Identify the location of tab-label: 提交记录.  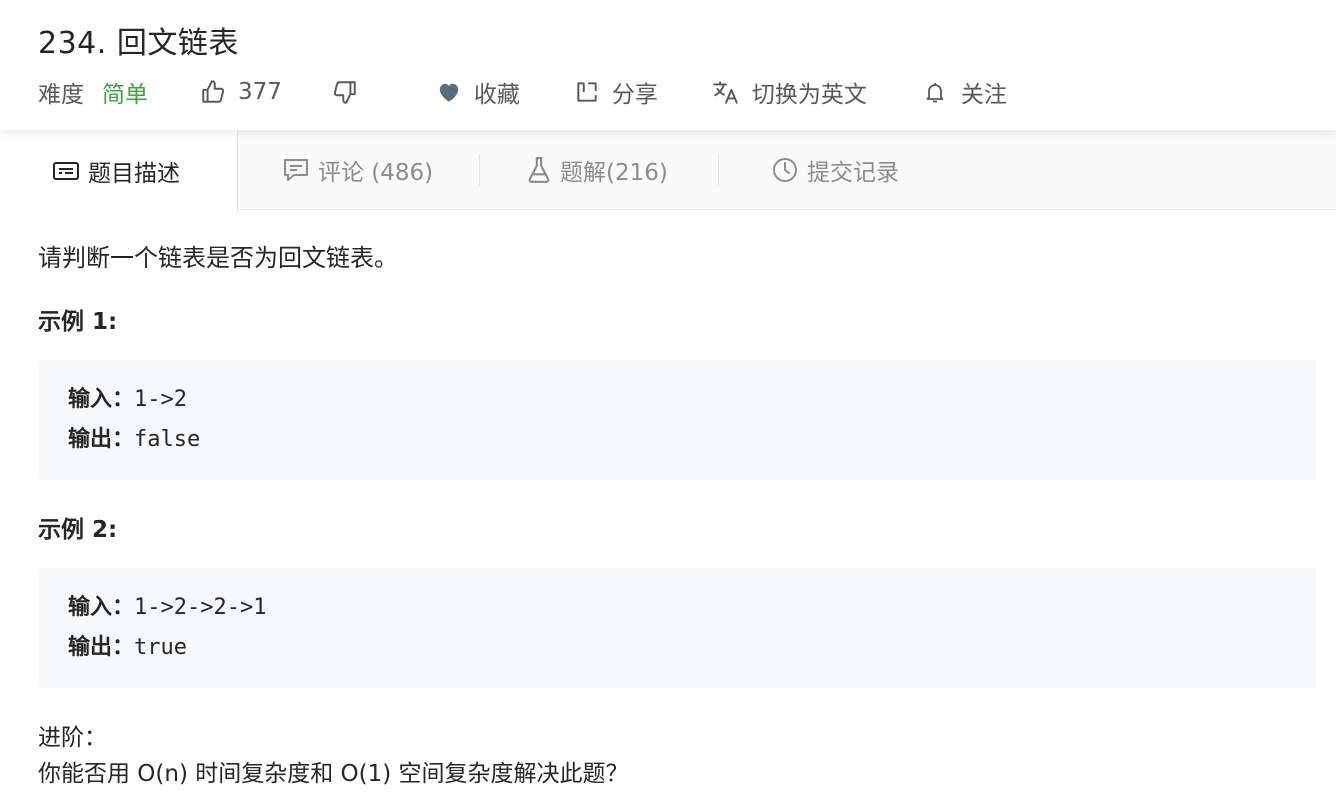
(853, 173).